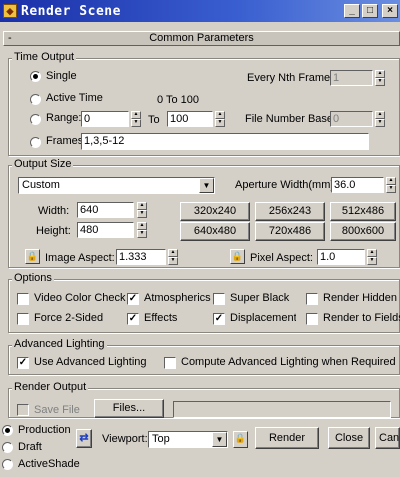 This screenshot has height=477, width=400. I want to click on save-file-checkbox, so click(23, 410).